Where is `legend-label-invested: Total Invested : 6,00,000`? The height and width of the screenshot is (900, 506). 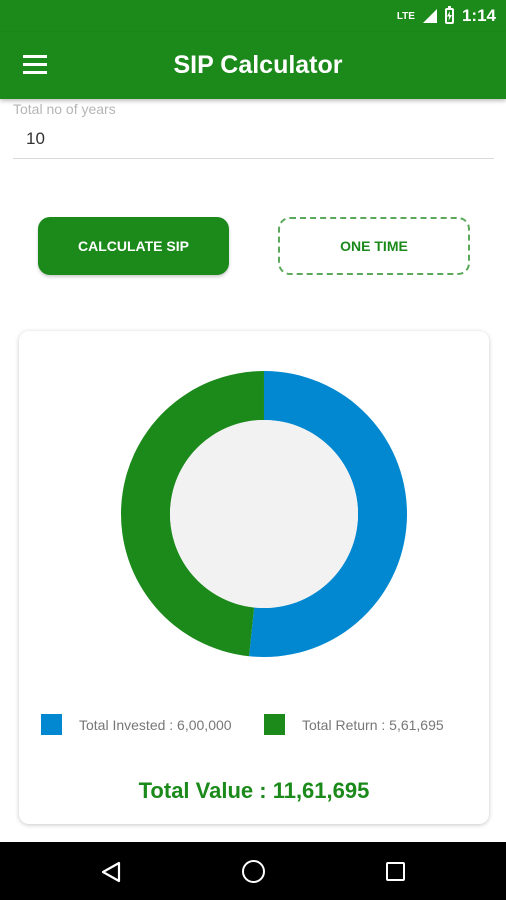 legend-label-invested: Total Invested : 6,00,000 is located at coordinates (155, 724).